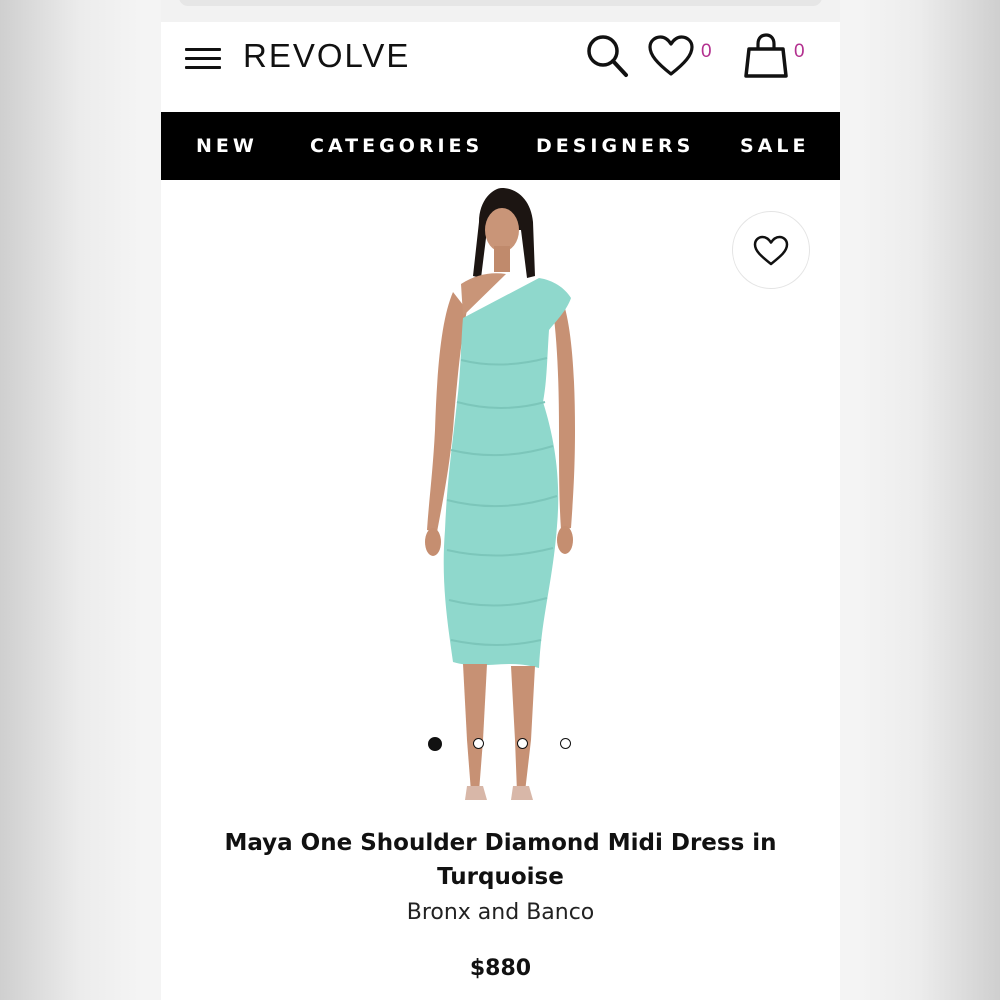 This screenshot has width=1000, height=1000. I want to click on heart-outline-icon, so click(771, 250).